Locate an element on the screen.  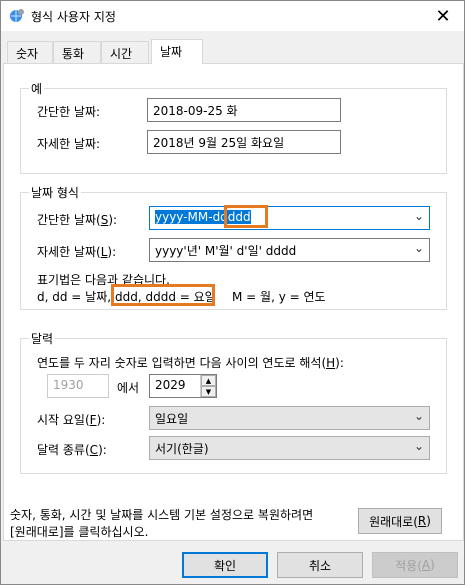
ok-button: 확인 is located at coordinates (225, 565).